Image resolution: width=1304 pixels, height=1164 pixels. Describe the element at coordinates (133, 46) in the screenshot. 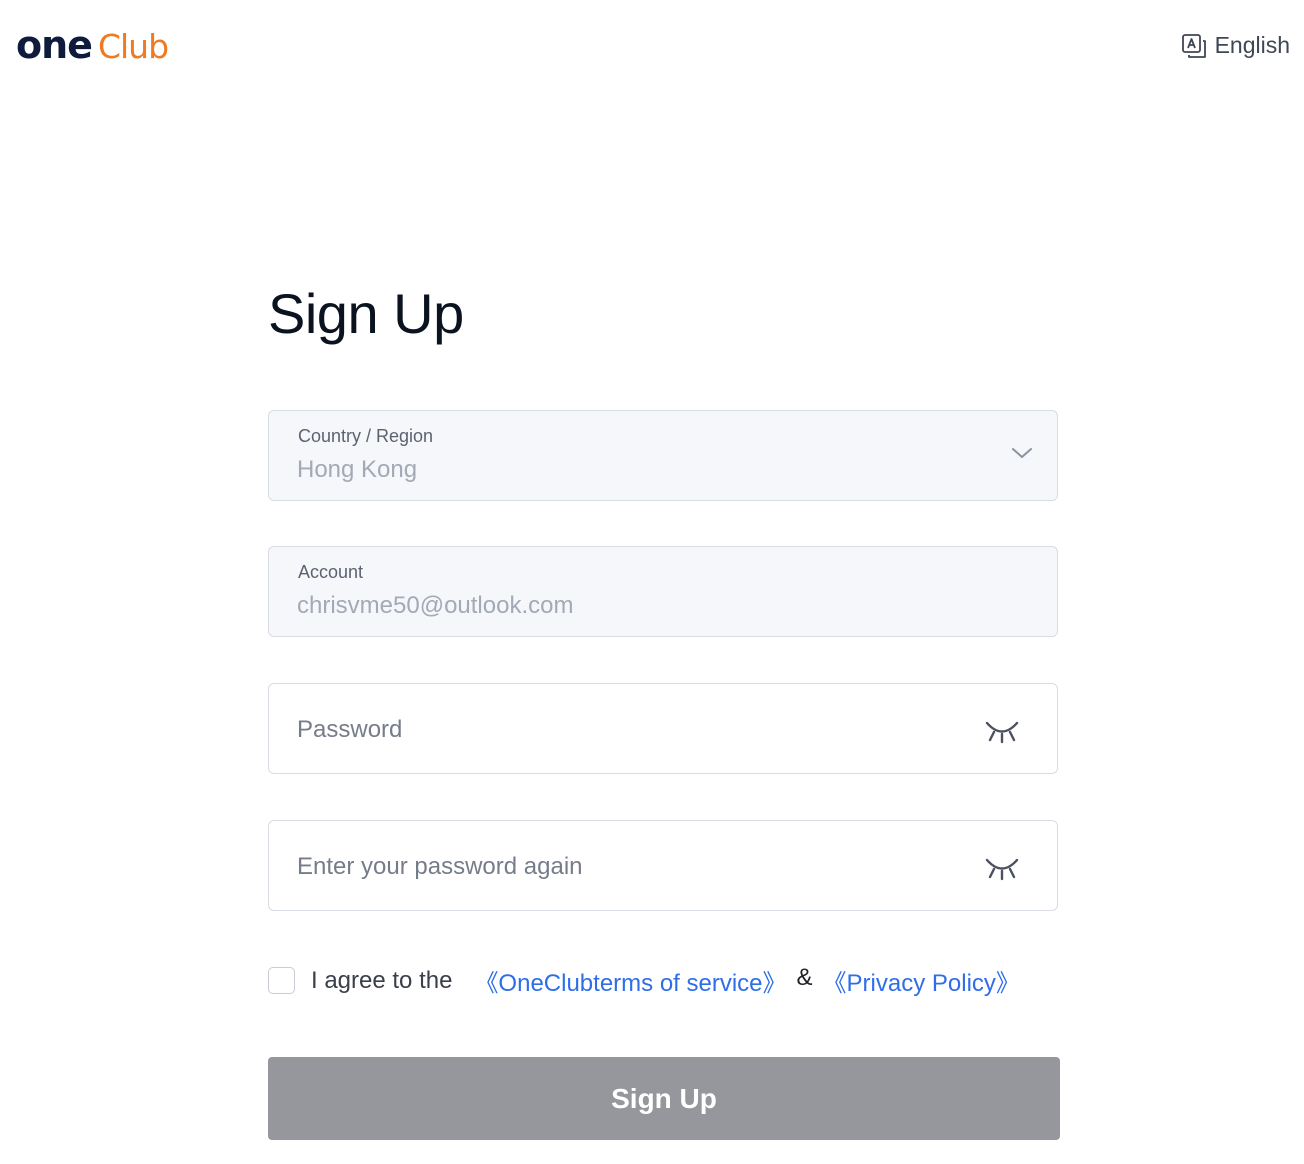

I see `logo-club-text: Club` at that location.